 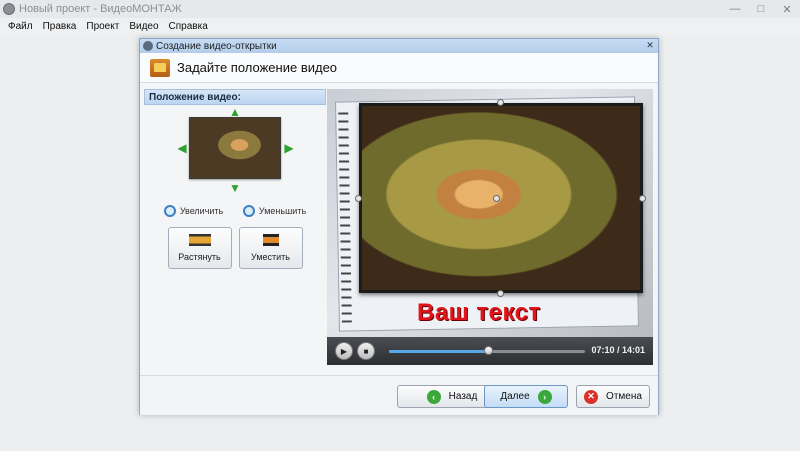 What do you see at coordinates (143, 26) in the screenshot?
I see `menu-video: Видео` at bounding box center [143, 26].